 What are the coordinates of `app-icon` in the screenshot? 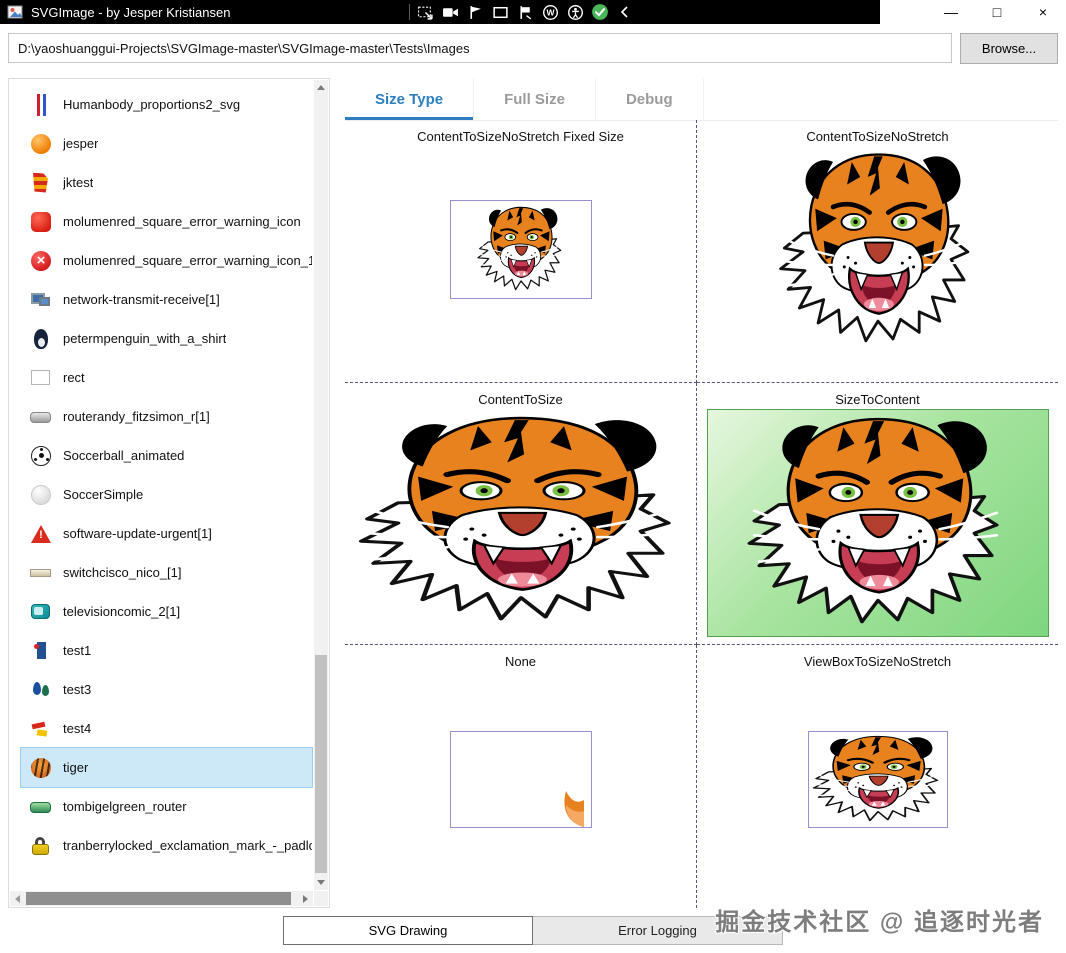 It's located at (15, 12).